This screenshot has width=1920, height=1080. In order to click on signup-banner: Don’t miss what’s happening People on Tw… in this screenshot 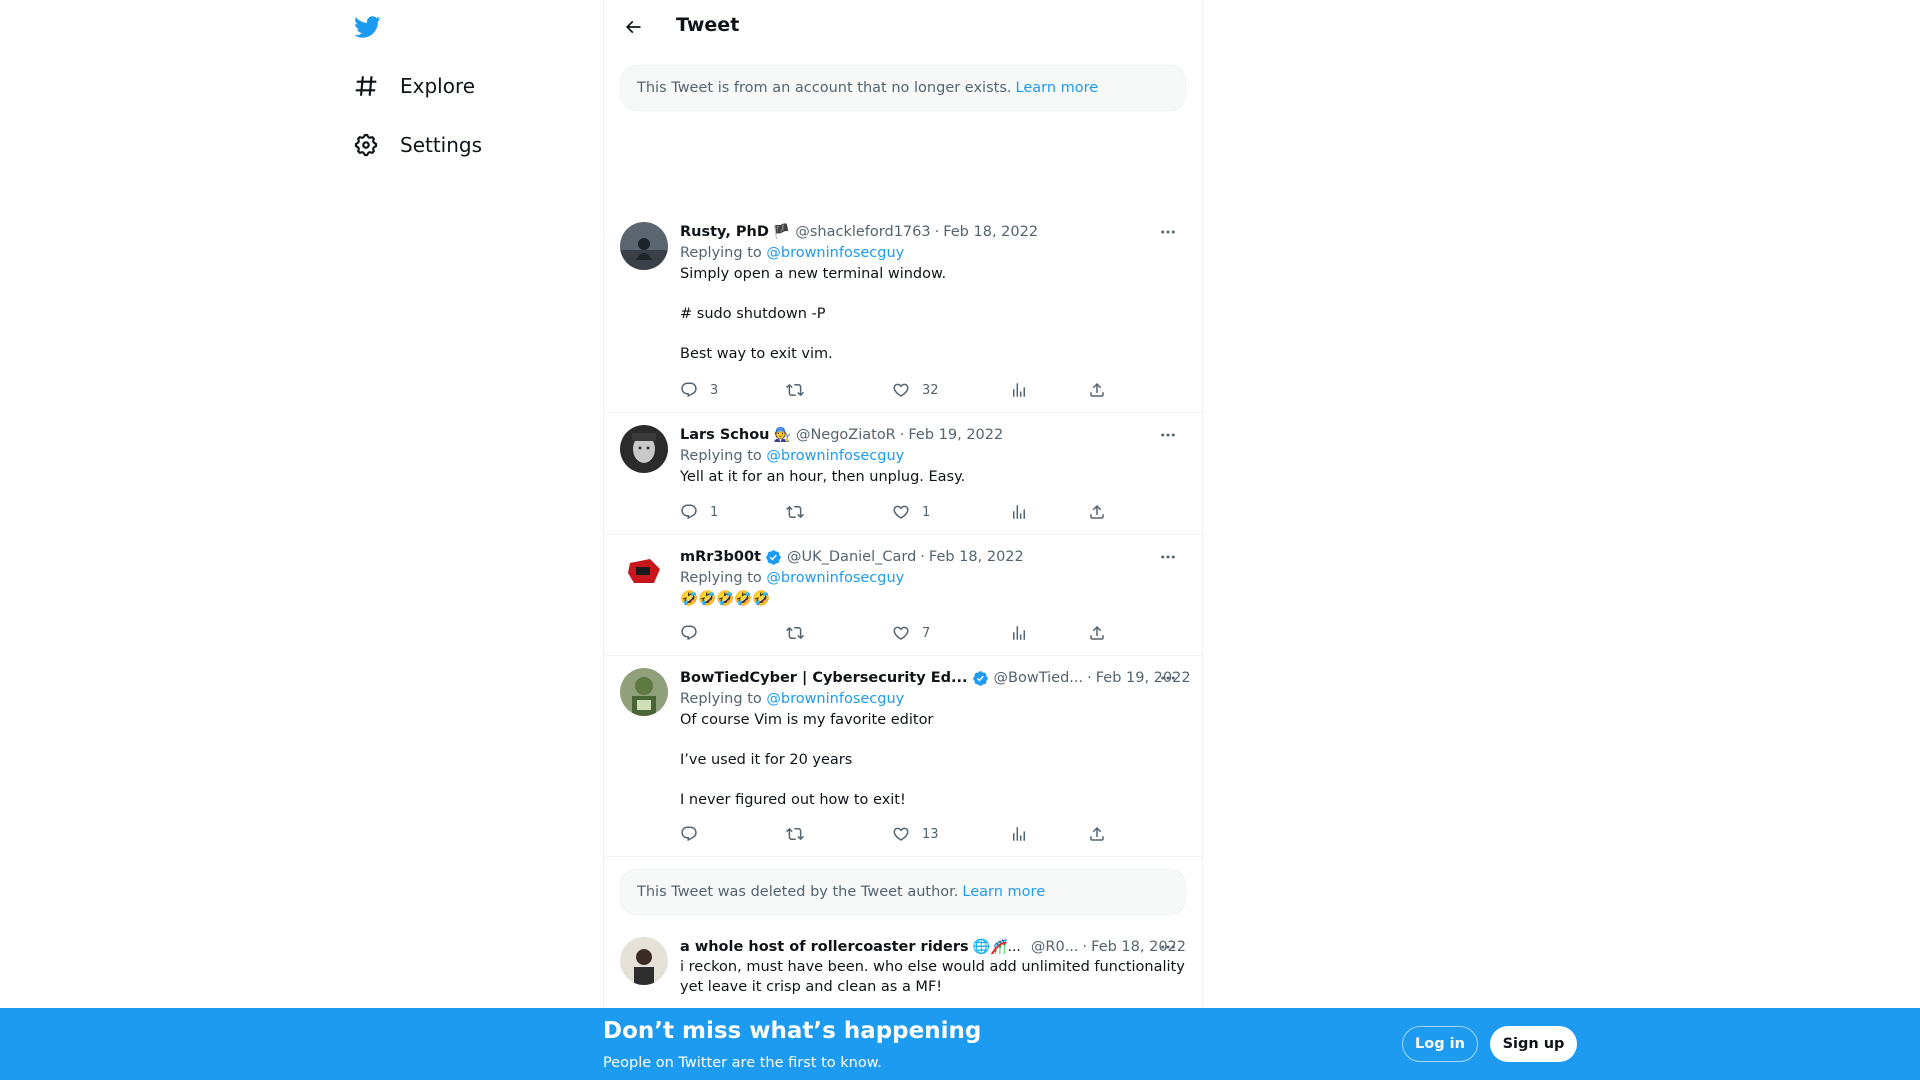, I will do `click(960, 1044)`.